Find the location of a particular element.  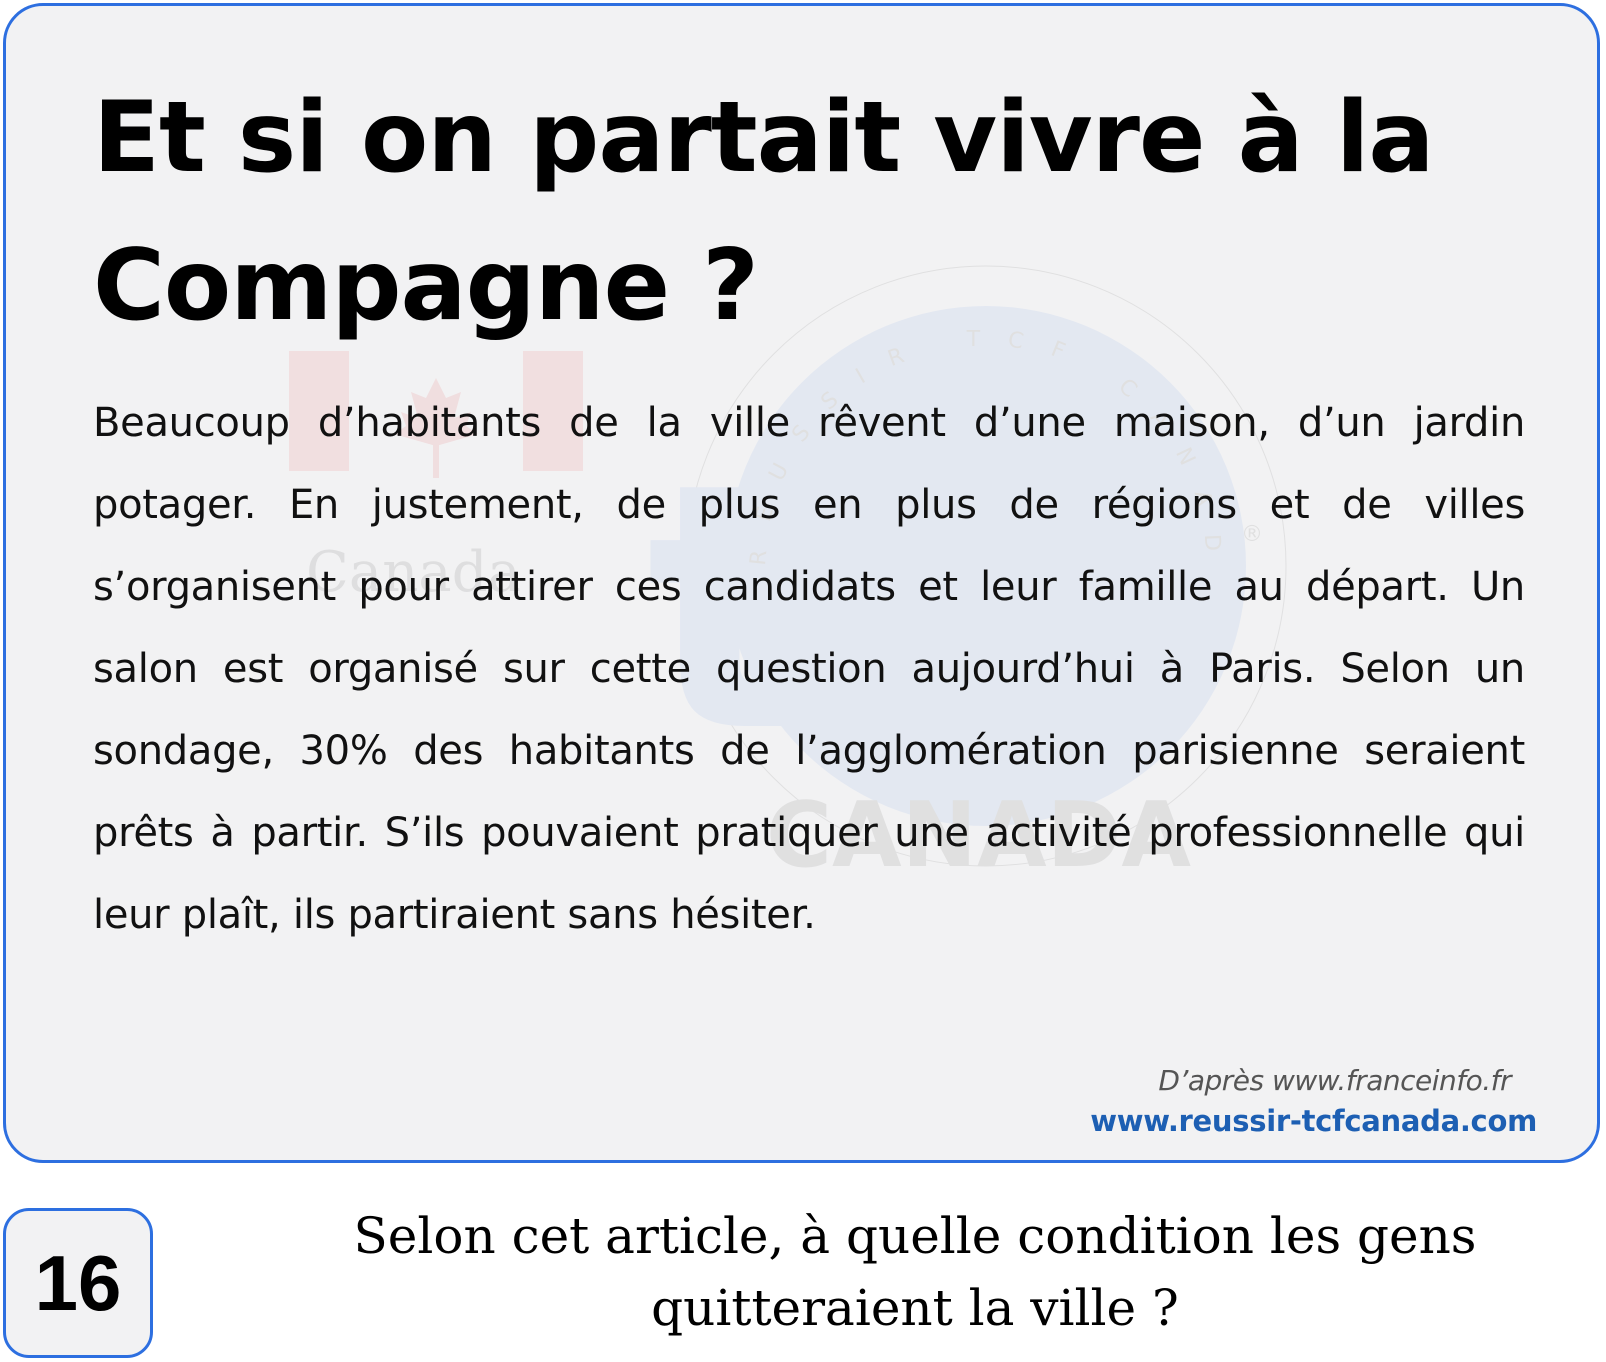

site-link: www.reussir-tcfcanada.com is located at coordinates (1313, 1121).